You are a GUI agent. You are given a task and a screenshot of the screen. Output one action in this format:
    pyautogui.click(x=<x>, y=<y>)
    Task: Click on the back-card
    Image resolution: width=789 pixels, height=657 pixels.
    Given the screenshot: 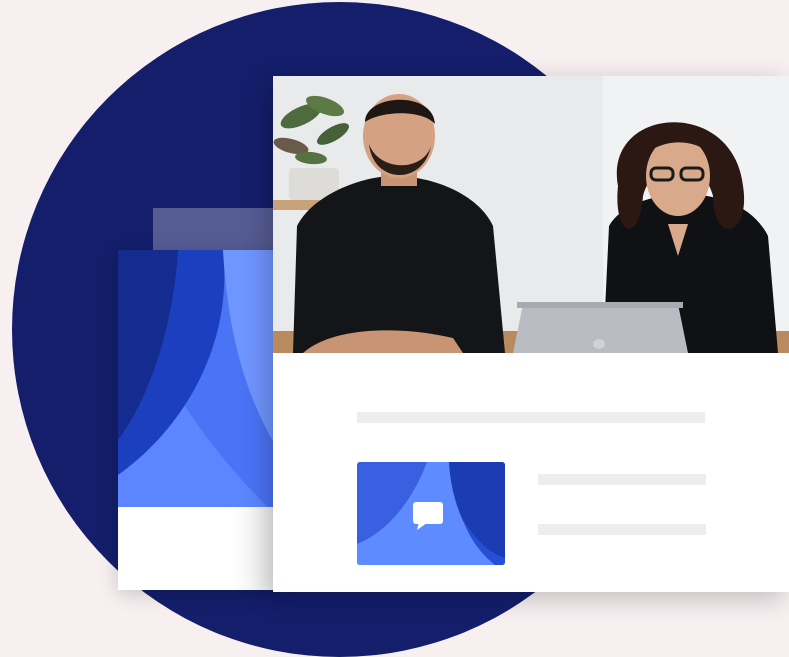 What is the action you would take?
    pyautogui.click(x=198, y=420)
    